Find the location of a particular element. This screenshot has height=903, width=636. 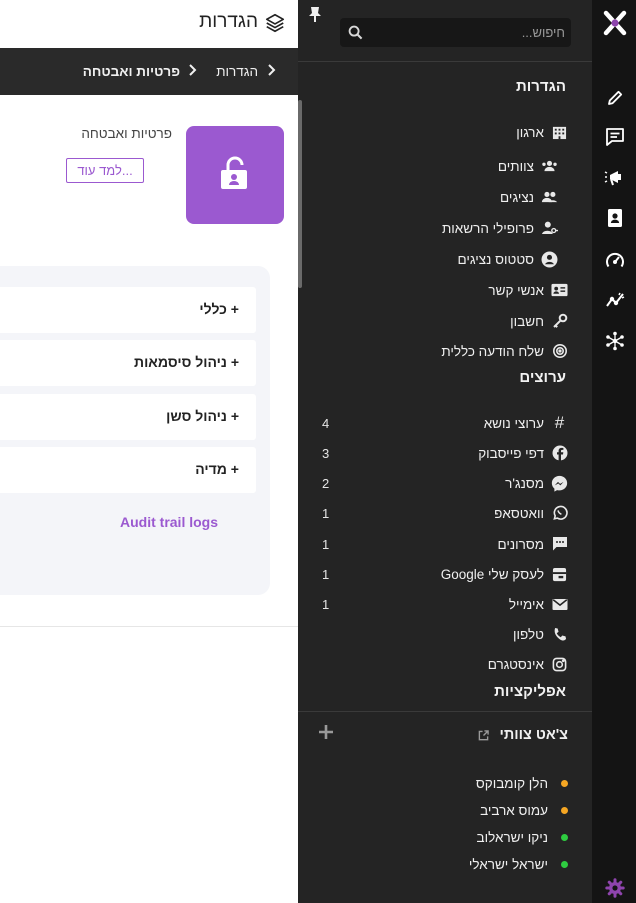

team-member: ניקו ישראלוב is located at coordinates (522, 837).